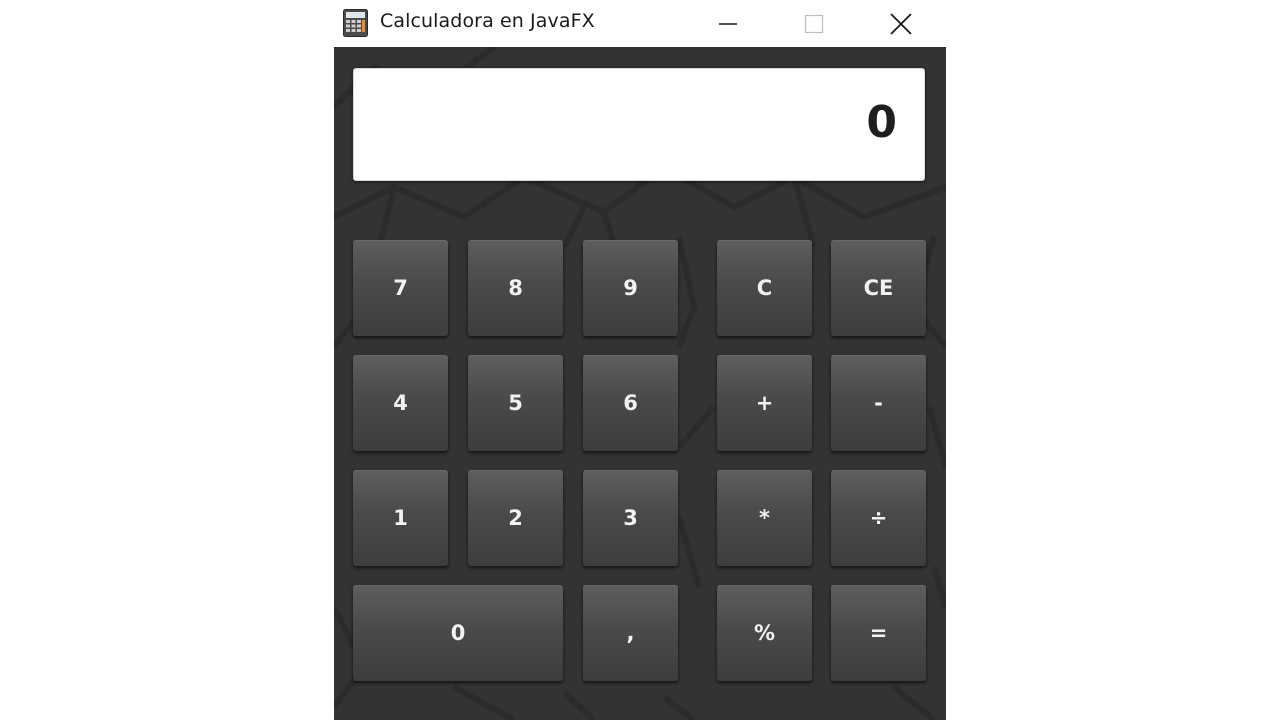  Describe the element at coordinates (400, 403) in the screenshot. I see `key-4: 4` at that location.